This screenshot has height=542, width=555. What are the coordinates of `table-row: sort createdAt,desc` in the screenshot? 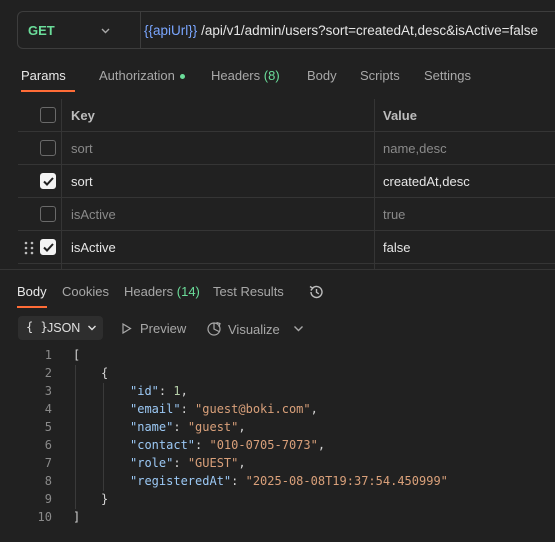 It's located at (286, 181).